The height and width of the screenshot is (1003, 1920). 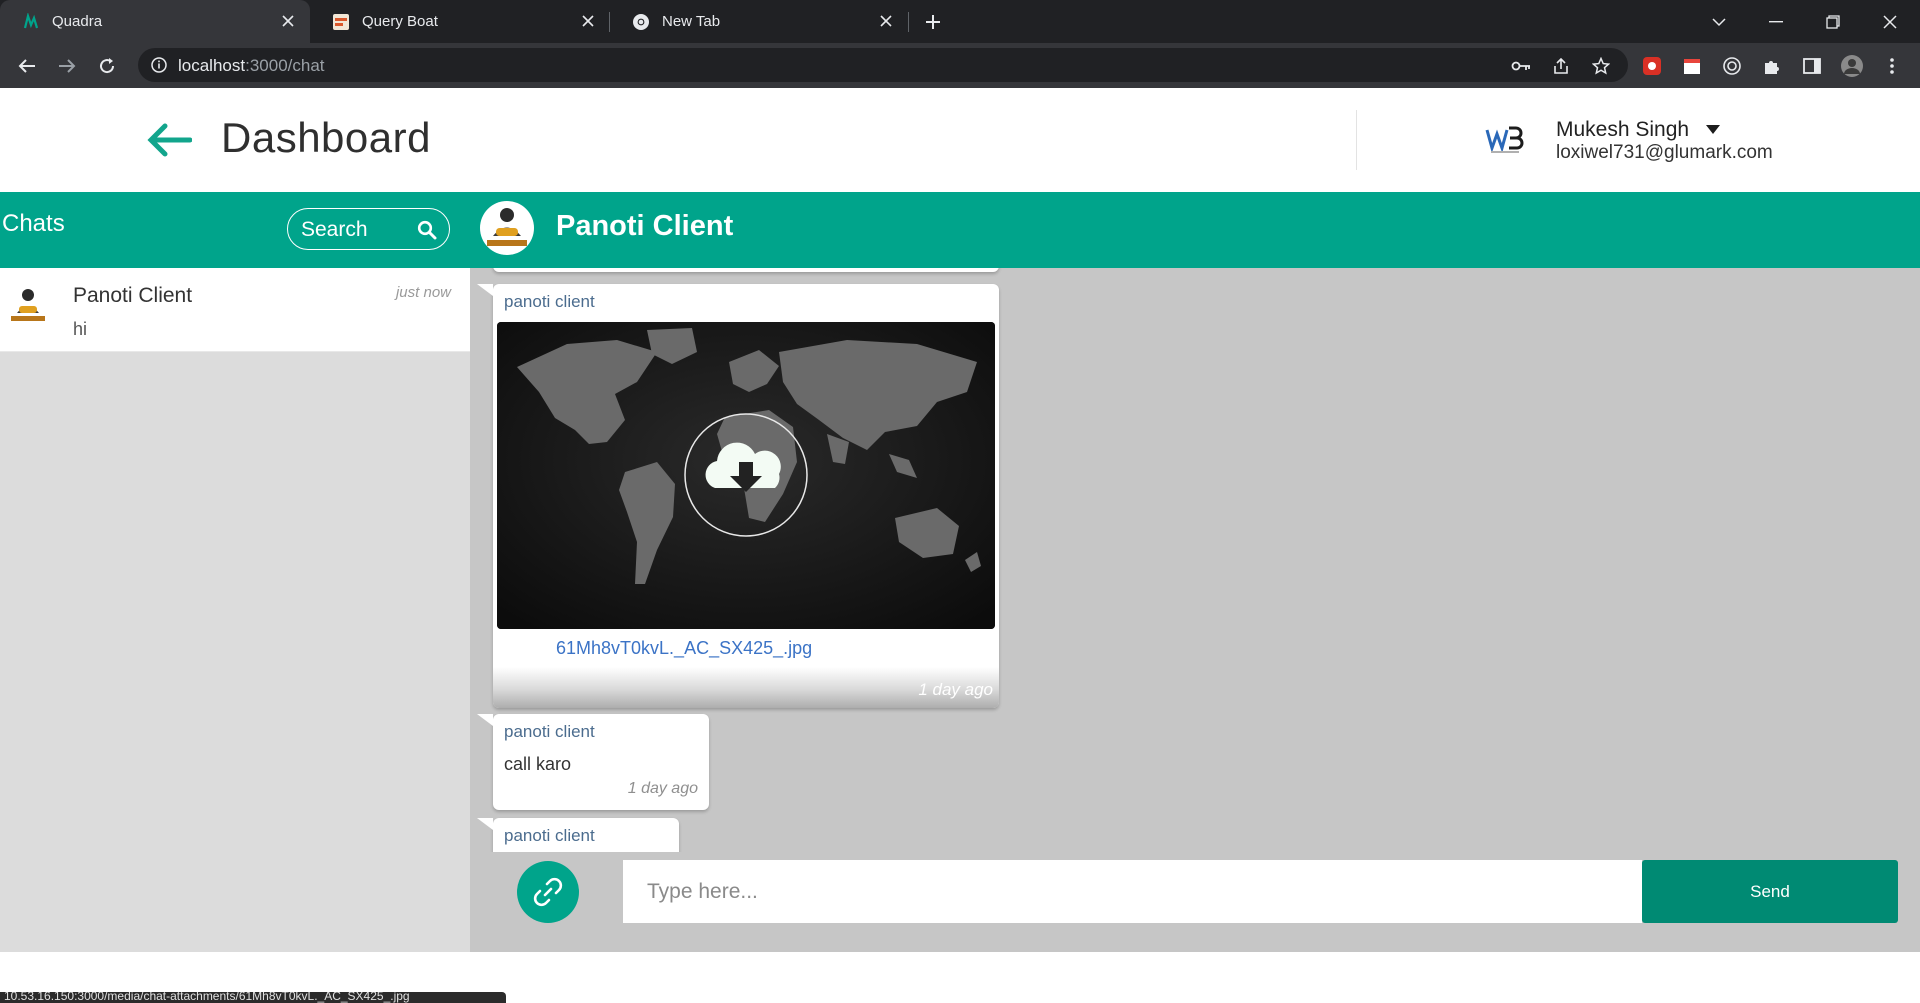 I want to click on forward-icon, so click(x=67, y=66).